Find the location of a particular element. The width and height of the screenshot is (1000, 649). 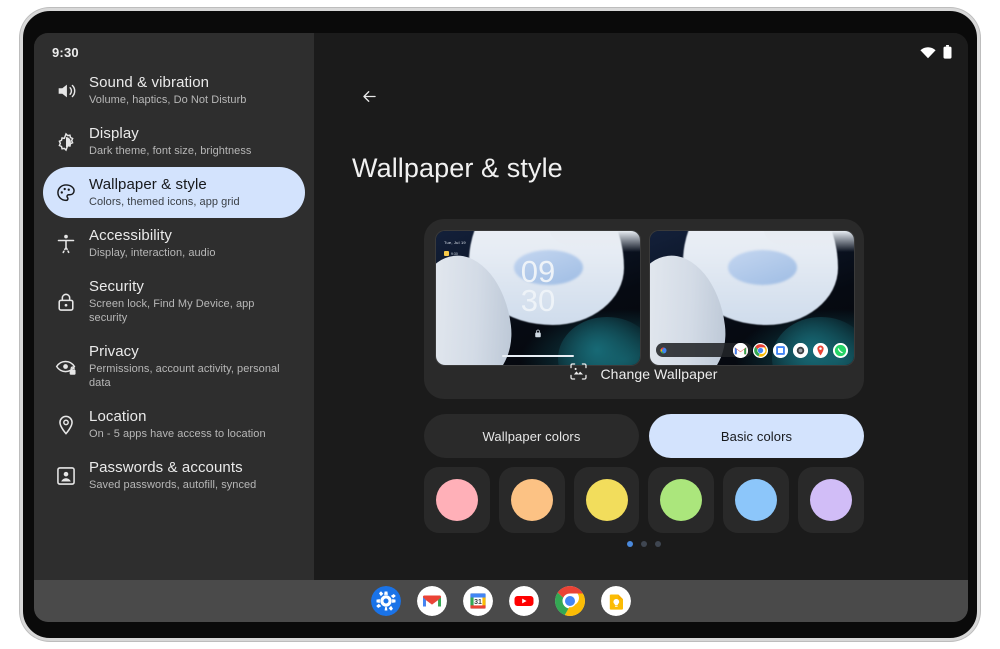

wallpaper-preview-row: Tue, Jul 19 9:30 09 30 is located at coordinates (645, 298).